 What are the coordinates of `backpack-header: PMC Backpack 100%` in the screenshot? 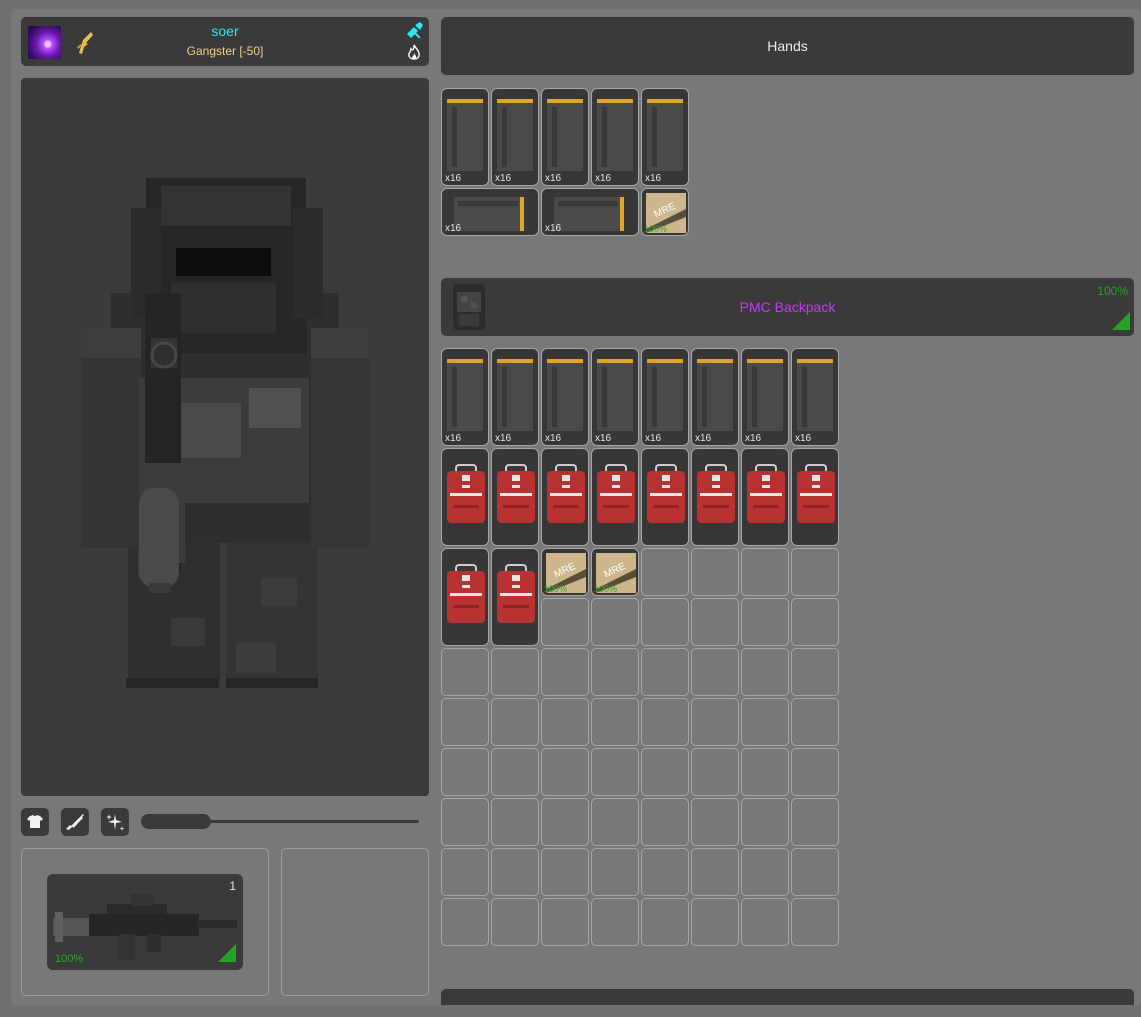 It's located at (787, 307).